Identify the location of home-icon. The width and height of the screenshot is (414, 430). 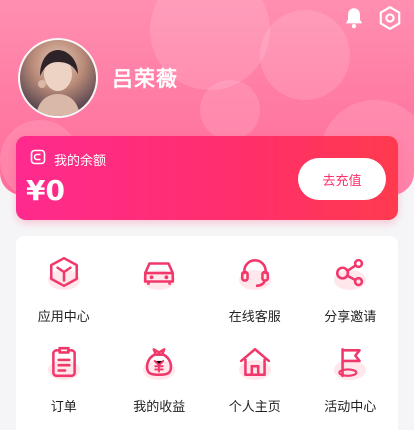
(255, 362).